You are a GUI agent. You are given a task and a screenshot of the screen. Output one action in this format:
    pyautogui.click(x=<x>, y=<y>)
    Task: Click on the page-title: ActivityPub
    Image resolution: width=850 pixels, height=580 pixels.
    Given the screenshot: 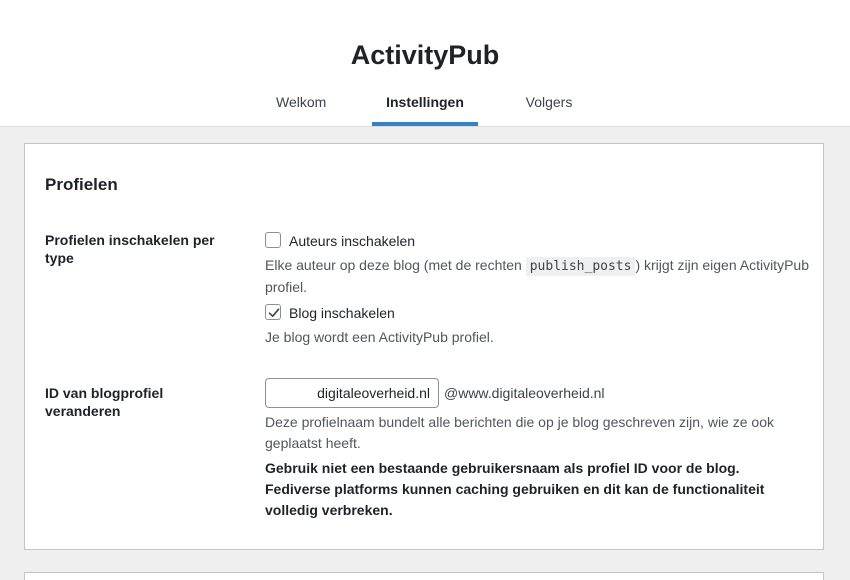 What is the action you would take?
    pyautogui.click(x=425, y=55)
    